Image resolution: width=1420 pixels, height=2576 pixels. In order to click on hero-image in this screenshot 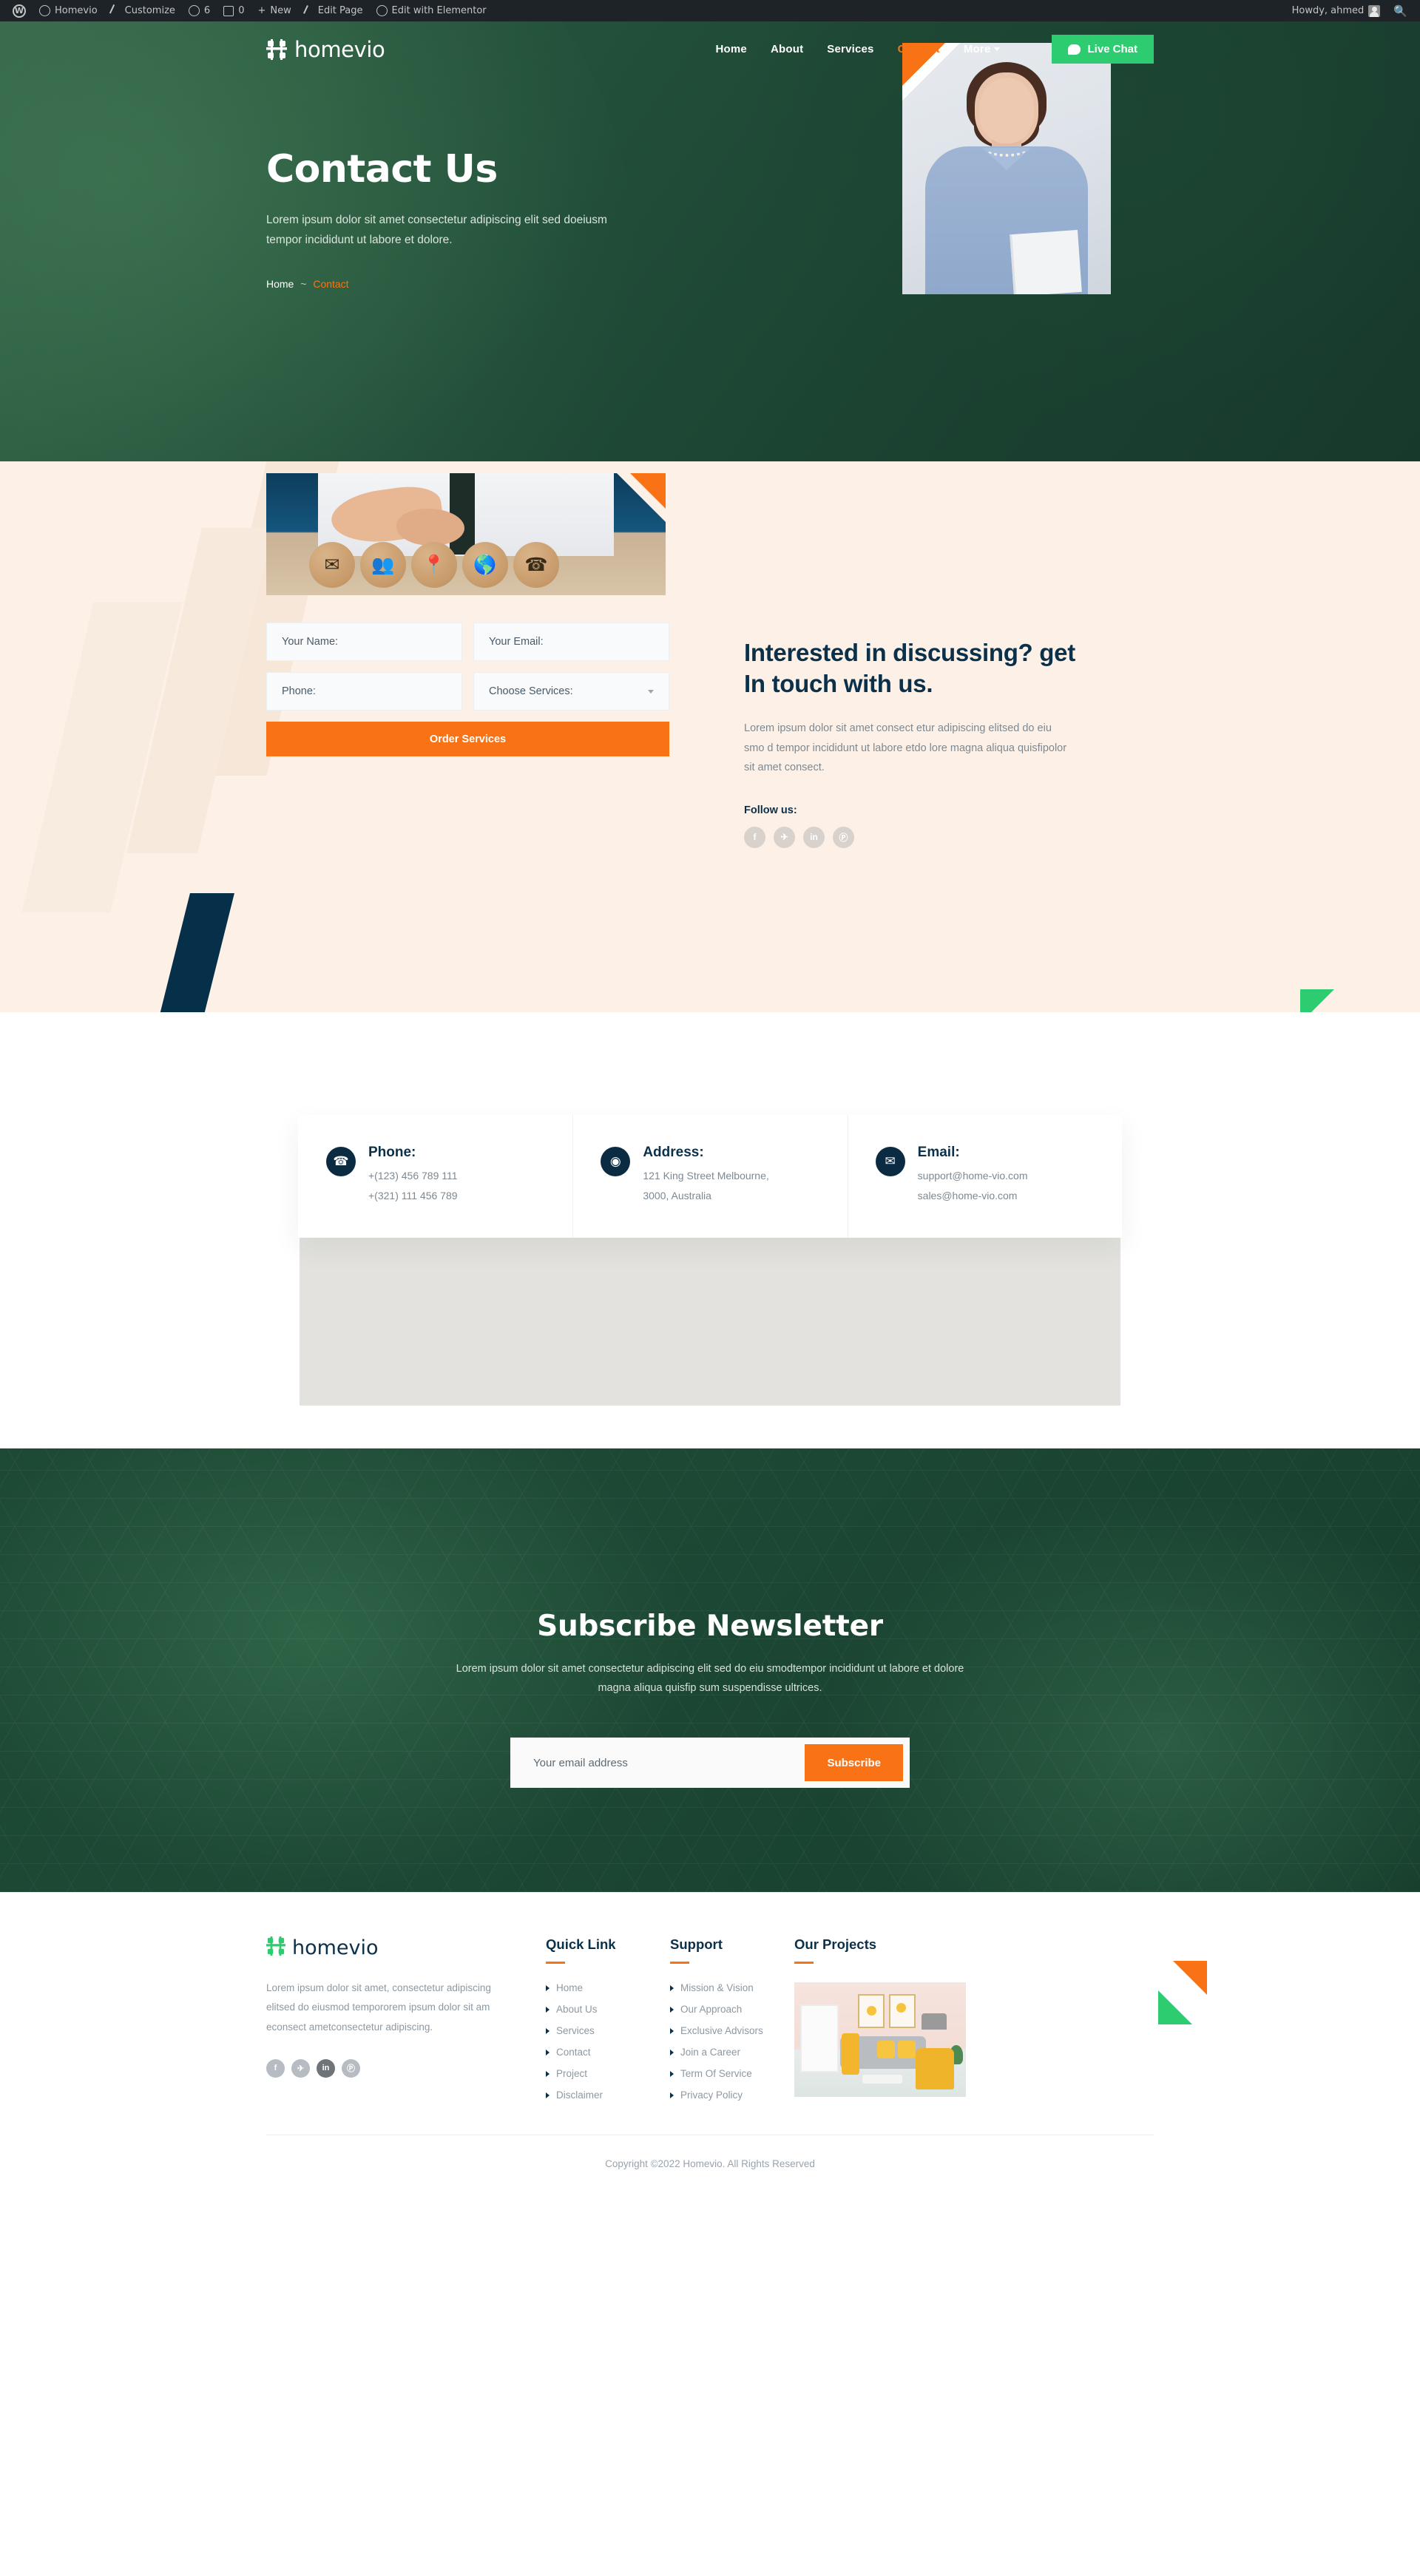, I will do `click(1006, 168)`.